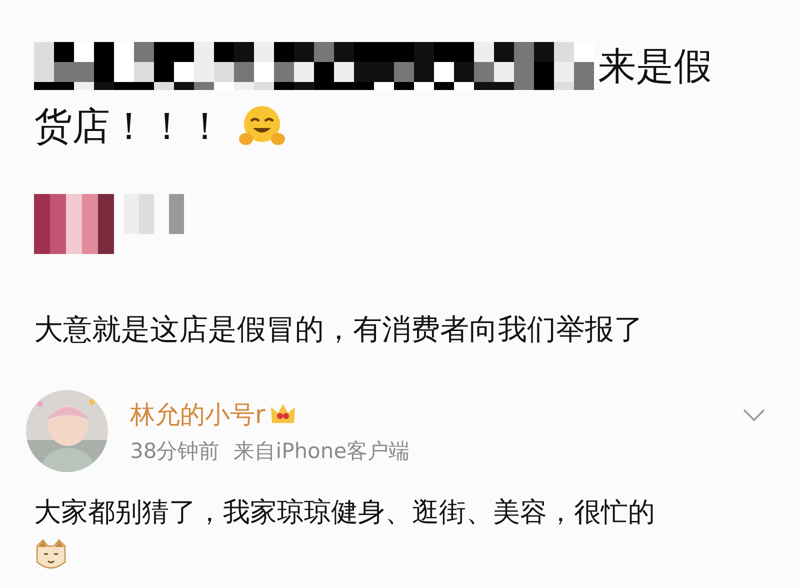 This screenshot has width=800, height=588. What do you see at coordinates (129, 126) in the screenshot?
I see `post-text: 货店！！！` at bounding box center [129, 126].